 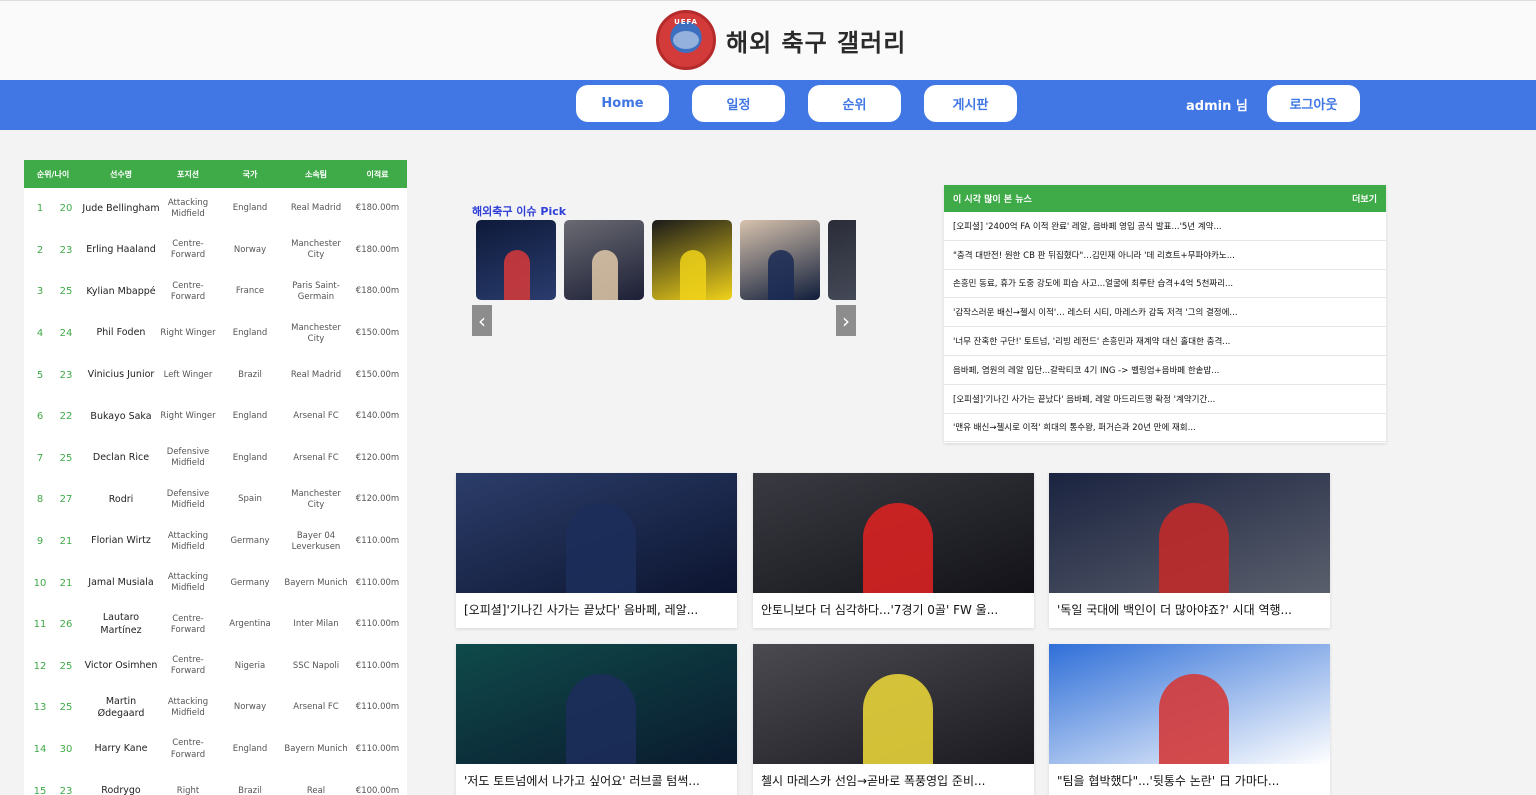 What do you see at coordinates (377, 582) in the screenshot?
I see `fee-cell: €110.00m` at bounding box center [377, 582].